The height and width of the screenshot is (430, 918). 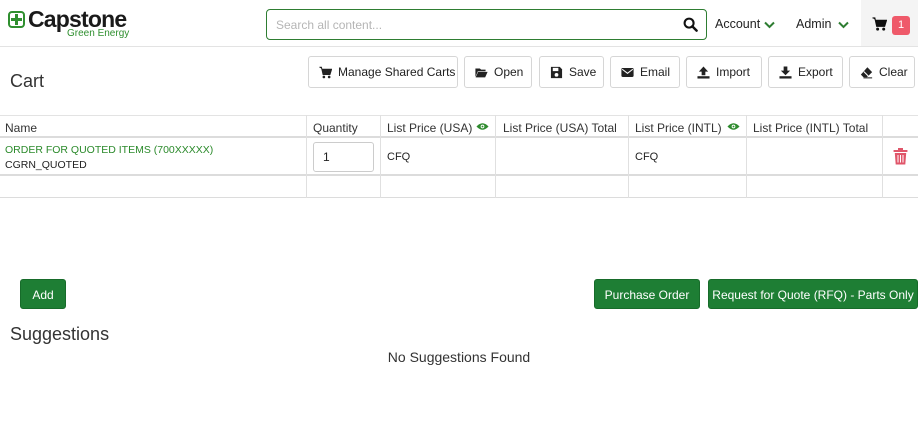 I want to click on open-button: Open, so click(x=498, y=72).